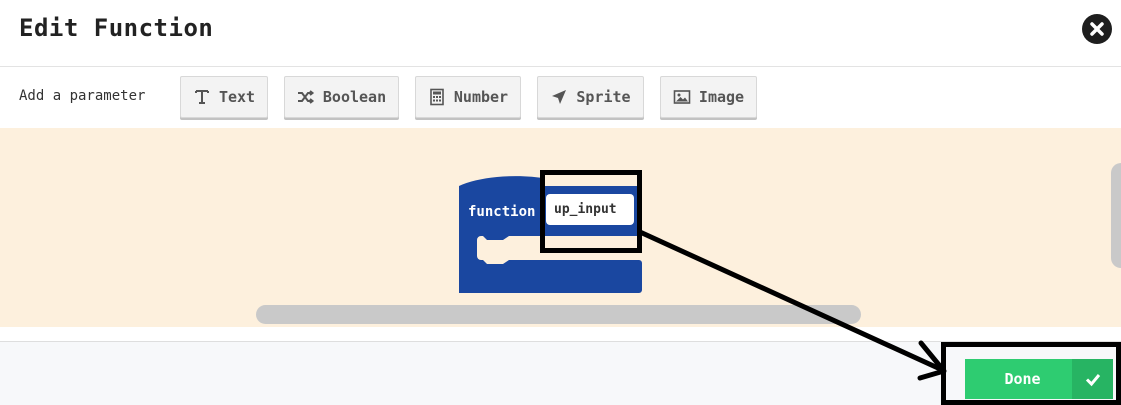  I want to click on add-number-parameter-label: Number, so click(481, 97).